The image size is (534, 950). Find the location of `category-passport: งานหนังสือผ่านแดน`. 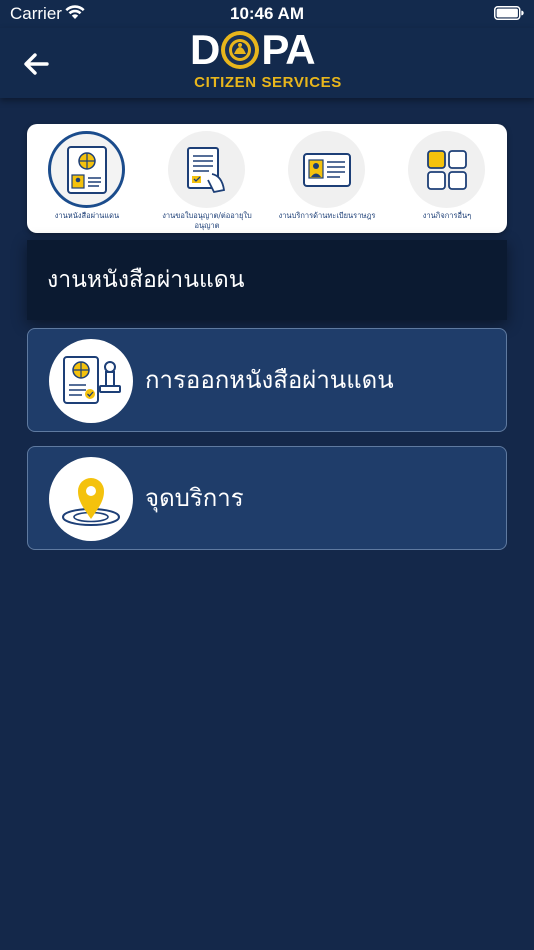

category-passport: งานหนังสือผ่านแดน is located at coordinates (87, 181).